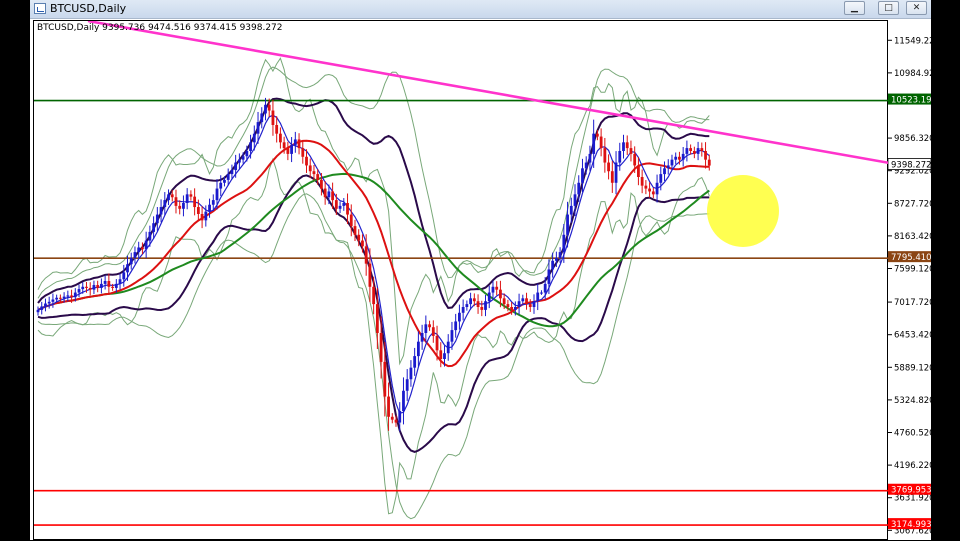  What do you see at coordinates (911, 166) in the screenshot?
I see `current-price-label: 9398.272` at bounding box center [911, 166].